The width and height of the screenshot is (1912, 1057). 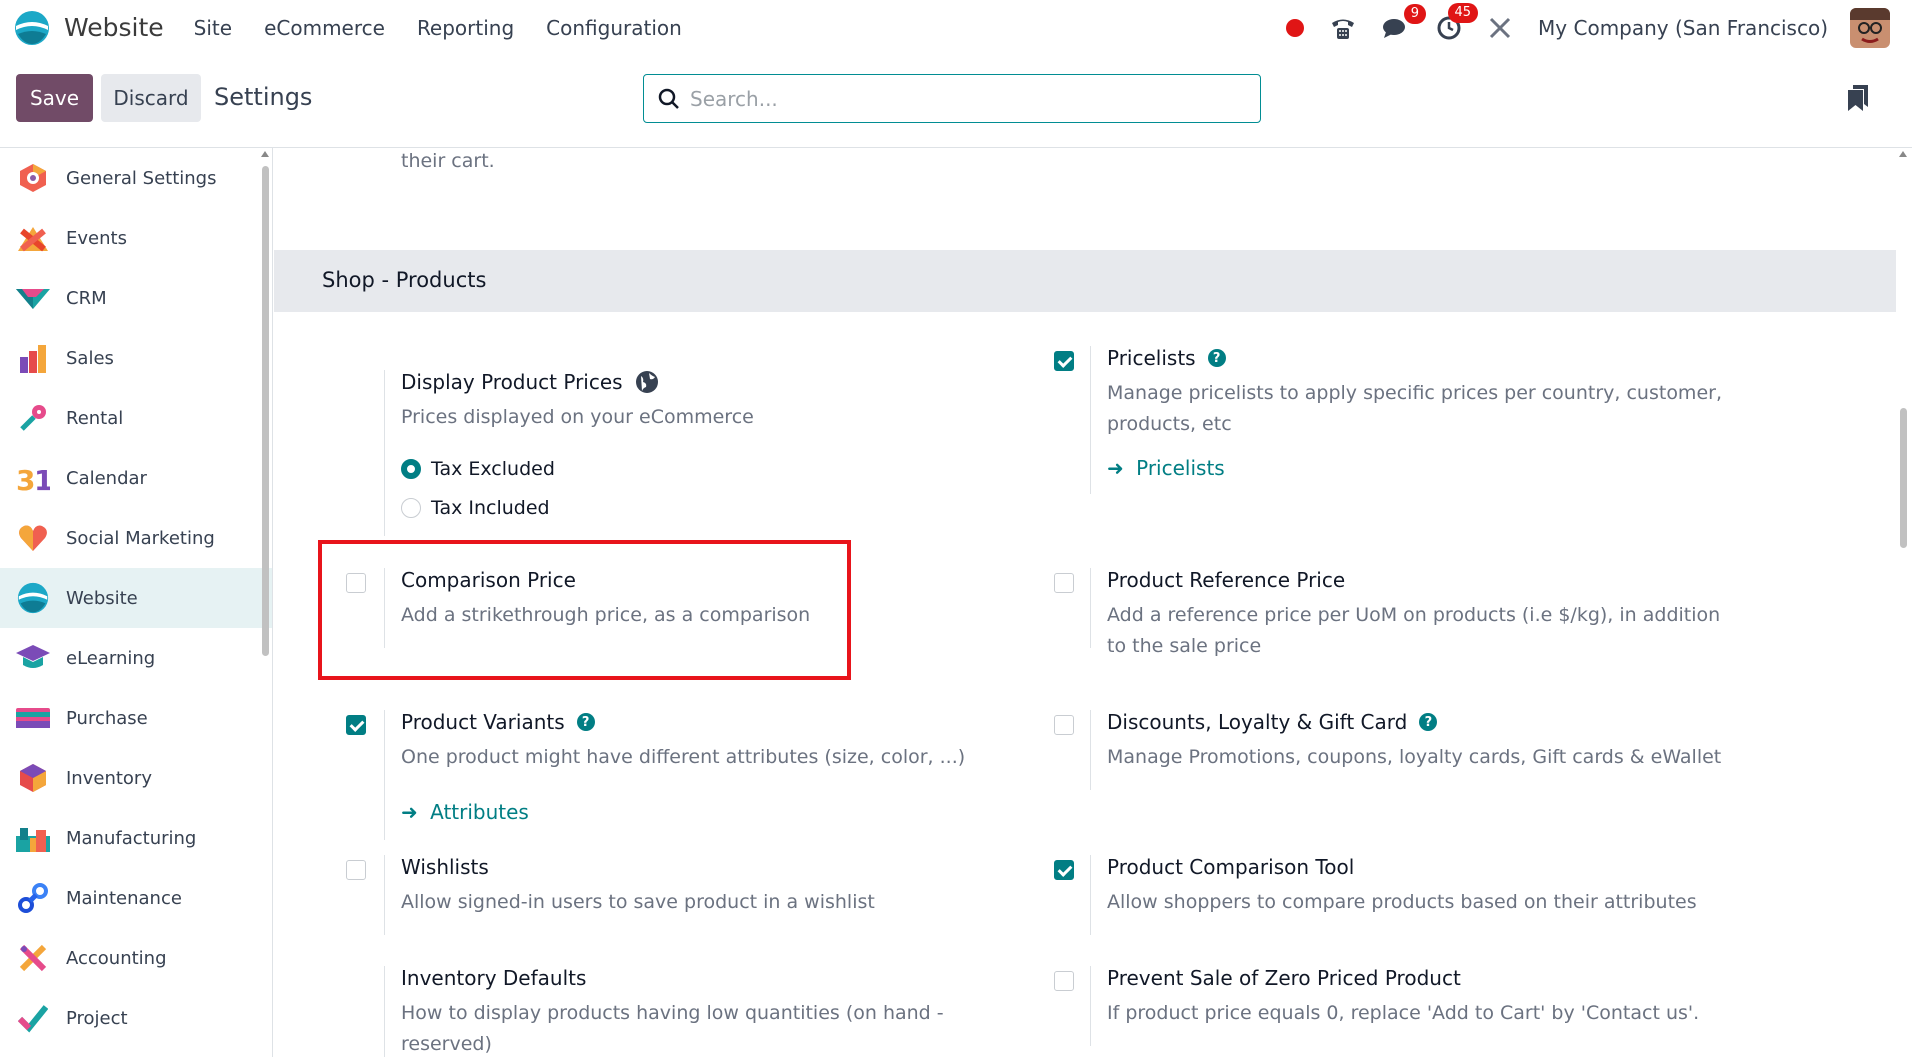 I want to click on avatar-icon, so click(x=1870, y=27).